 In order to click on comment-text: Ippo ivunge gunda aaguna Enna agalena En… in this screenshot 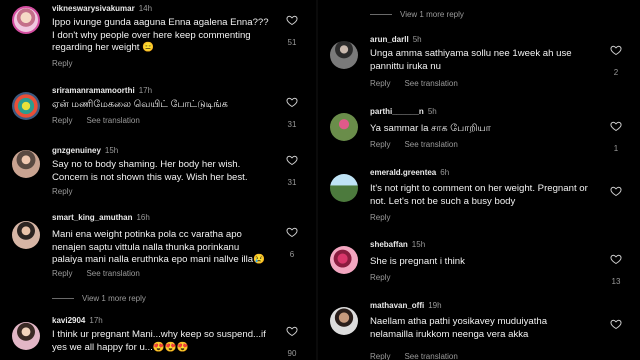, I will do `click(160, 36)`.